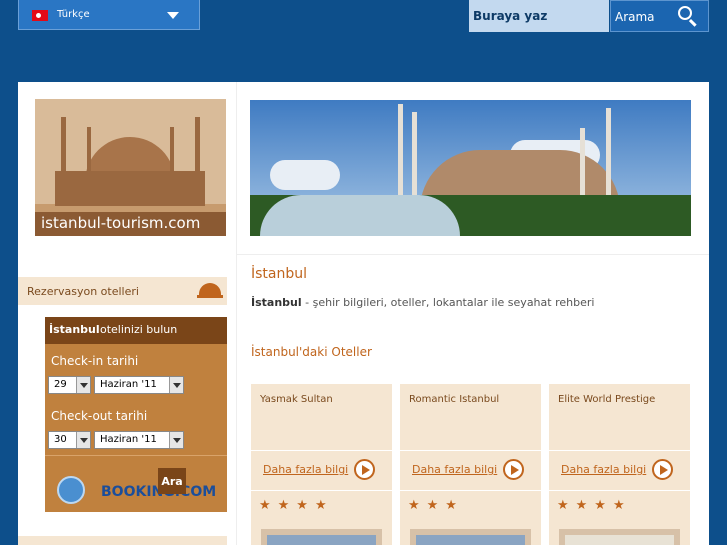  What do you see at coordinates (134, 488) in the screenshot?
I see `booking-logo: BOOKING.COM` at bounding box center [134, 488].